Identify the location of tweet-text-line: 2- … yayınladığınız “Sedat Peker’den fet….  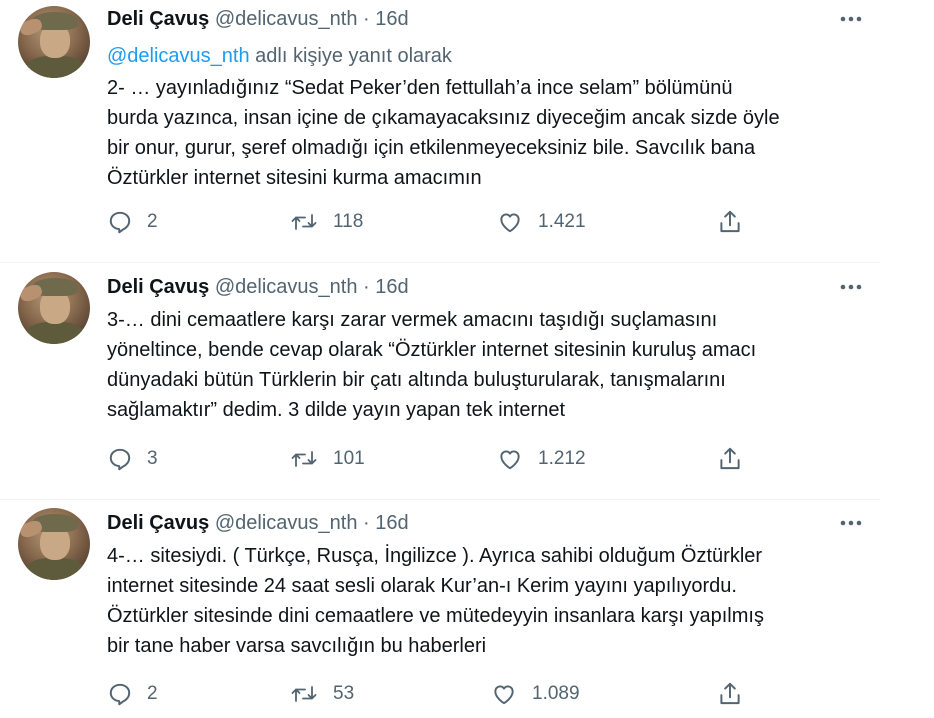
(420, 88).